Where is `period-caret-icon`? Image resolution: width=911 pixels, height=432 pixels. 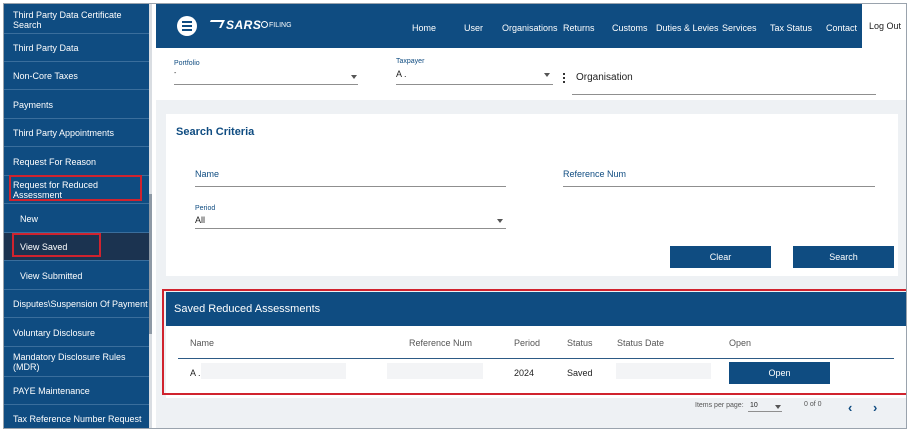
period-caret-icon is located at coordinates (500, 221).